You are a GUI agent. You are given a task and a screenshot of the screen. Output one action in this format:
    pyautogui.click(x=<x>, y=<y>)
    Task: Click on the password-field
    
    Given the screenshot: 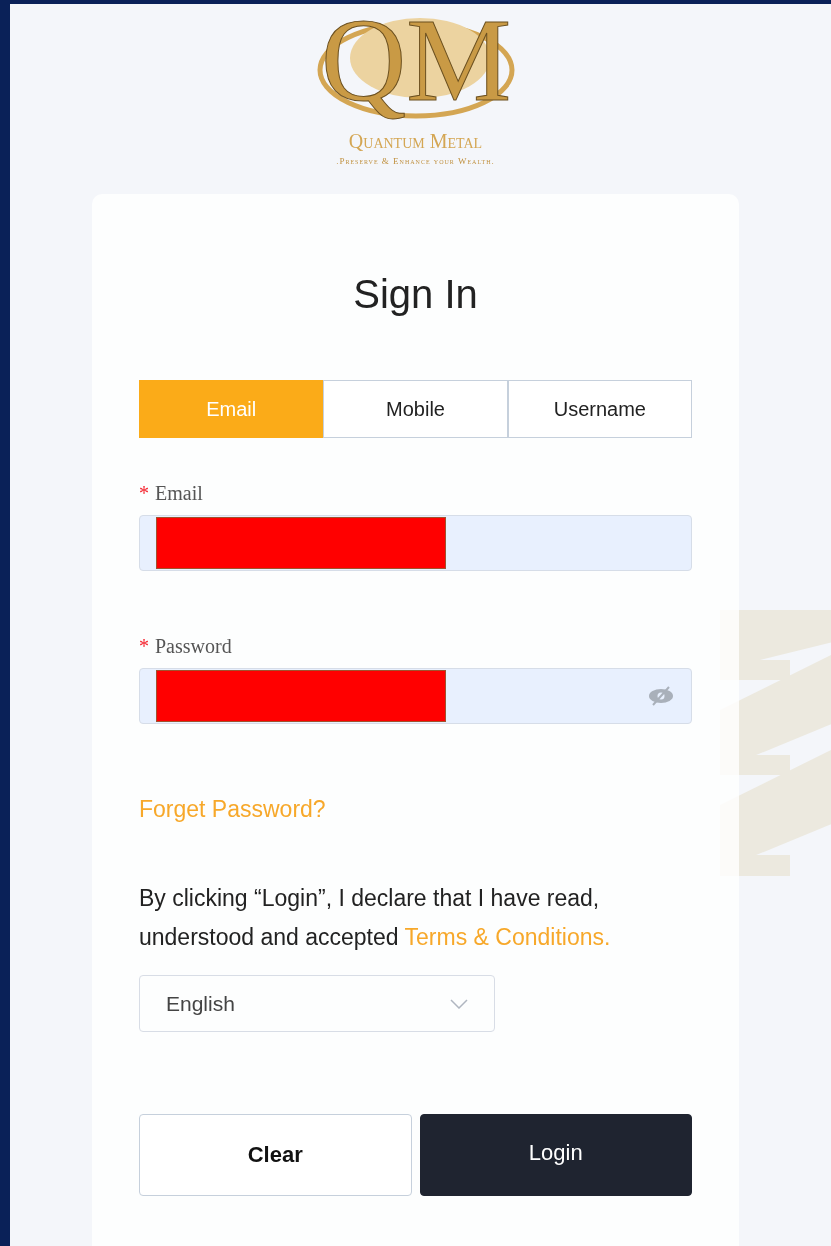 What is the action you would take?
    pyautogui.click(x=415, y=696)
    